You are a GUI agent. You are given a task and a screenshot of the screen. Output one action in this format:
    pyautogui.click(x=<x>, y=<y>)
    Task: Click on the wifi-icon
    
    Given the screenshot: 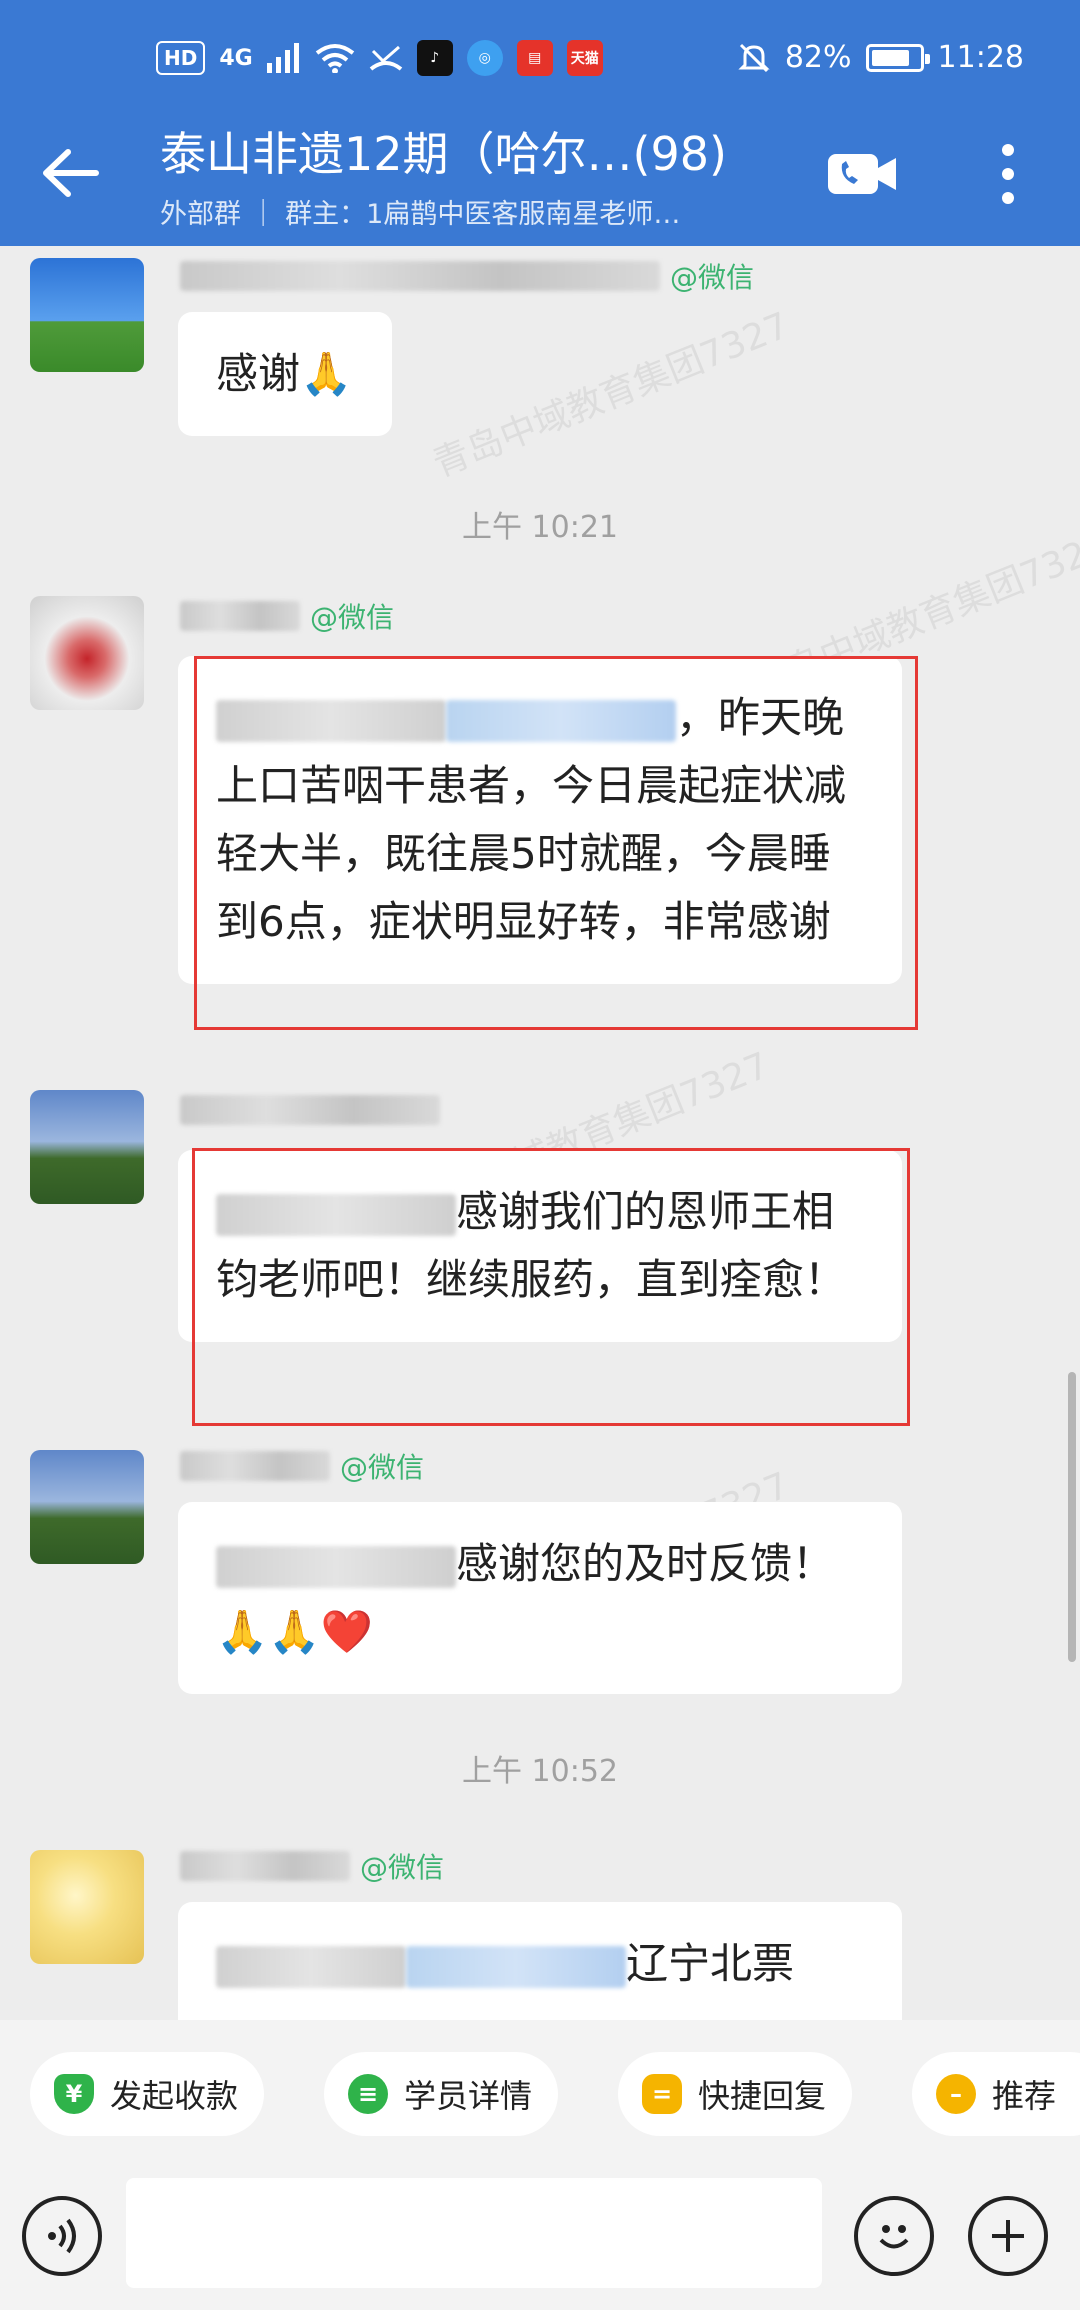 What is the action you would take?
    pyautogui.click(x=334, y=58)
    